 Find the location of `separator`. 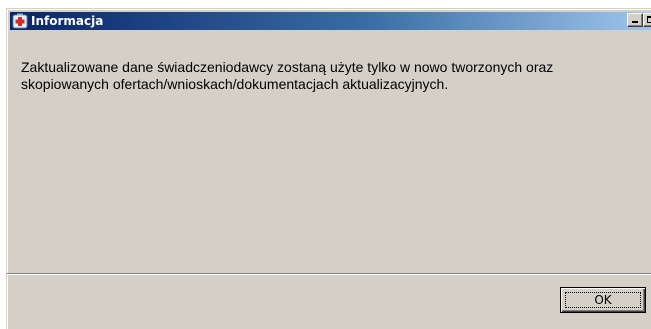

separator is located at coordinates (329, 274).